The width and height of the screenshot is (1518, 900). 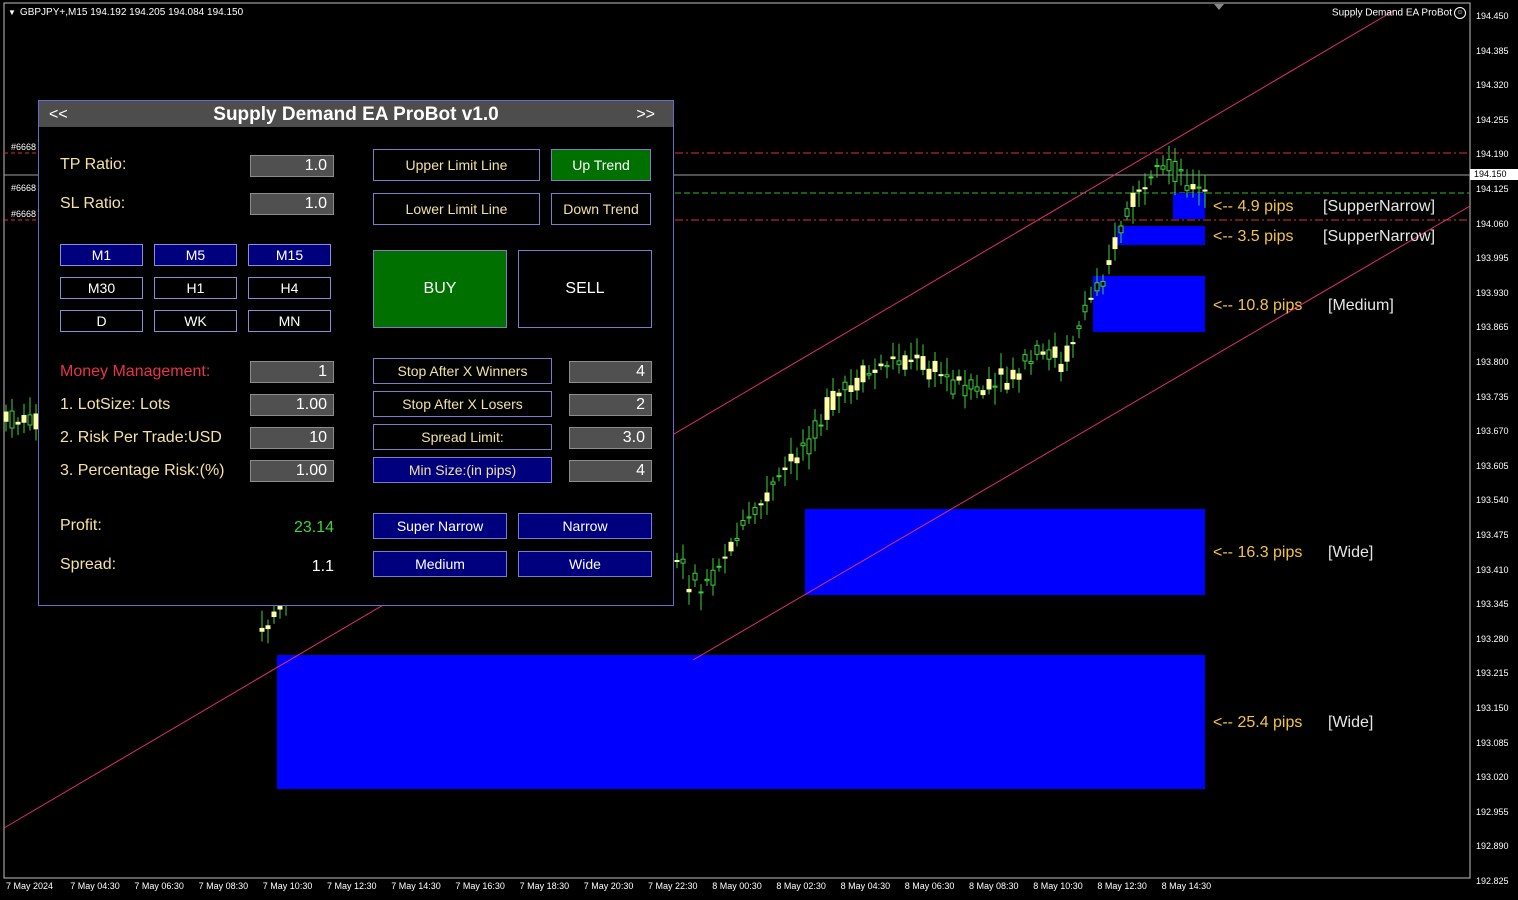 I want to click on time-tick-label: 8 May 00:30, so click(x=737, y=886).